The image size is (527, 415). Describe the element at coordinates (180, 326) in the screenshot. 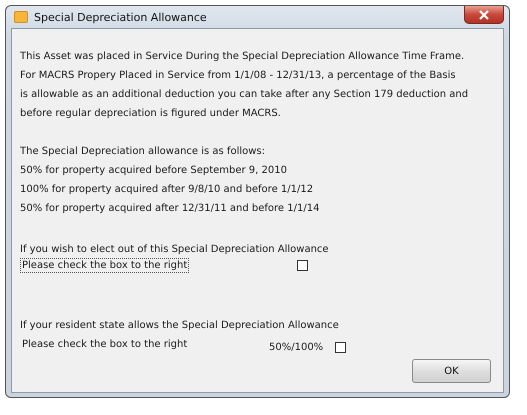

I see `prompt-text: If your resident state allows the Special Depreciation Allowance` at that location.